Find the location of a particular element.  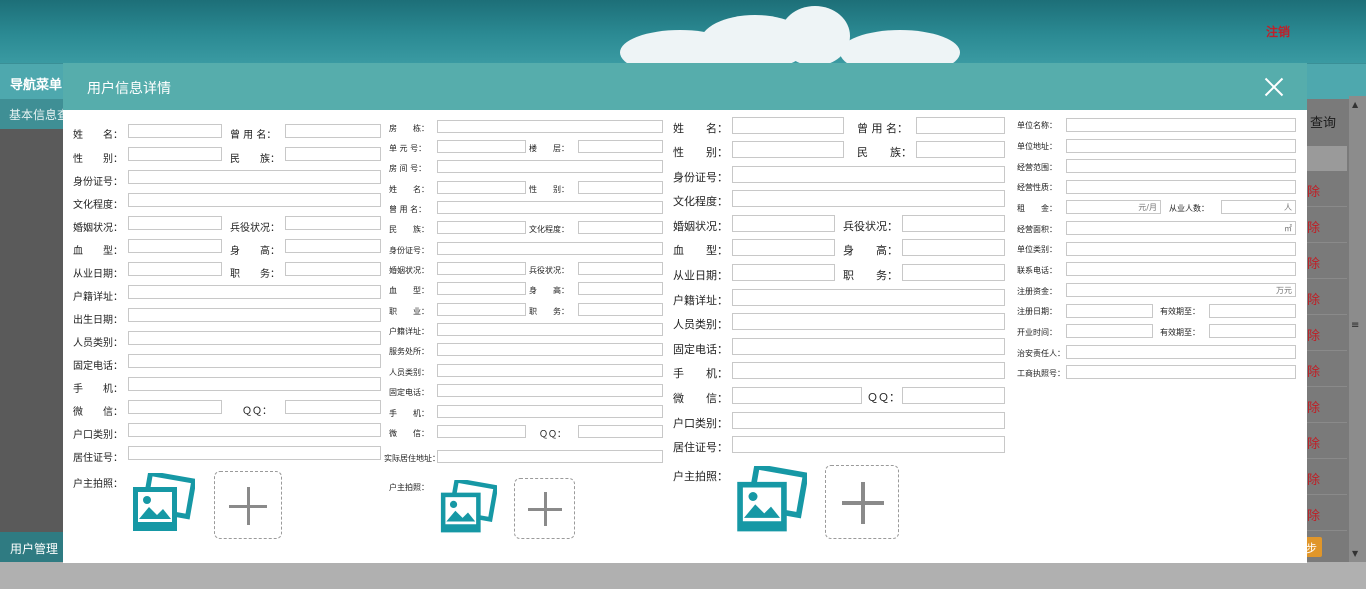

query-button: 查询 is located at coordinates (1323, 121).